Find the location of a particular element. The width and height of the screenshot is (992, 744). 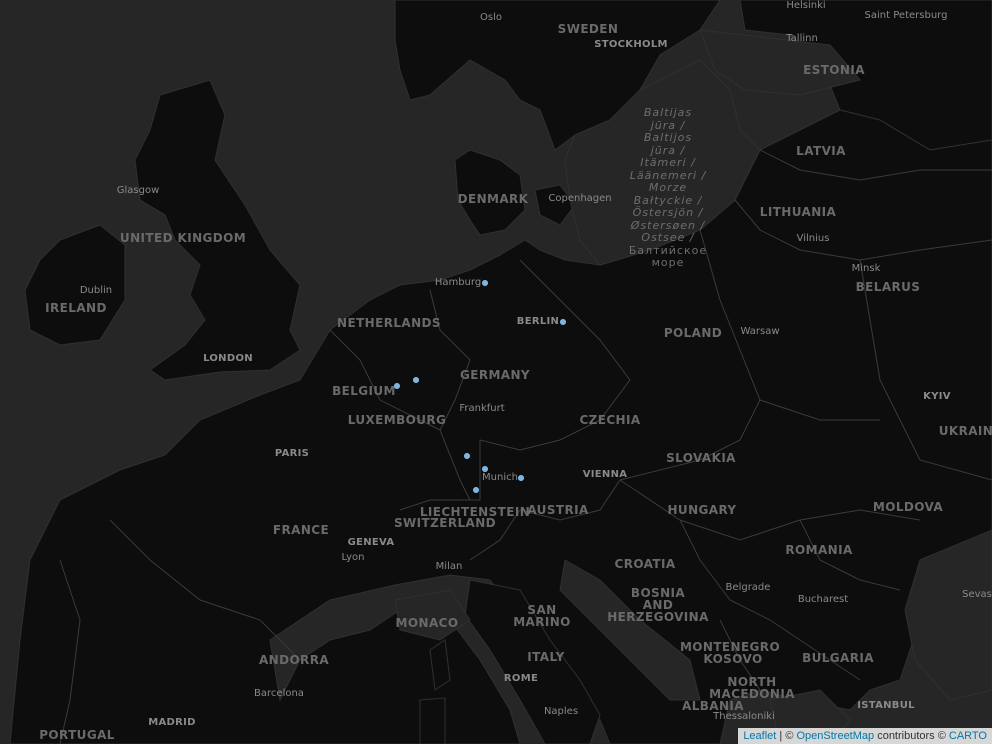

city-label: Copenhagen is located at coordinates (580, 198).